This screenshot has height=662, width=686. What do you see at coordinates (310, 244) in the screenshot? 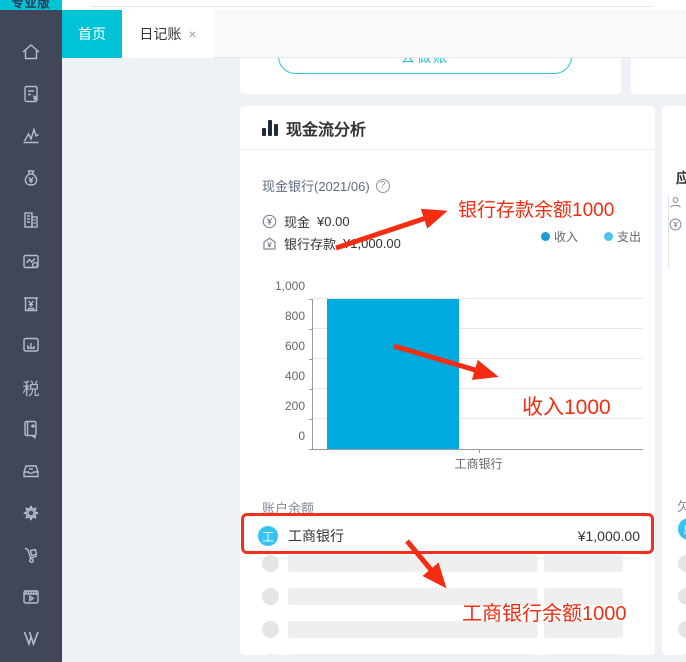
I see `metric-bank-label: 银行存款` at bounding box center [310, 244].